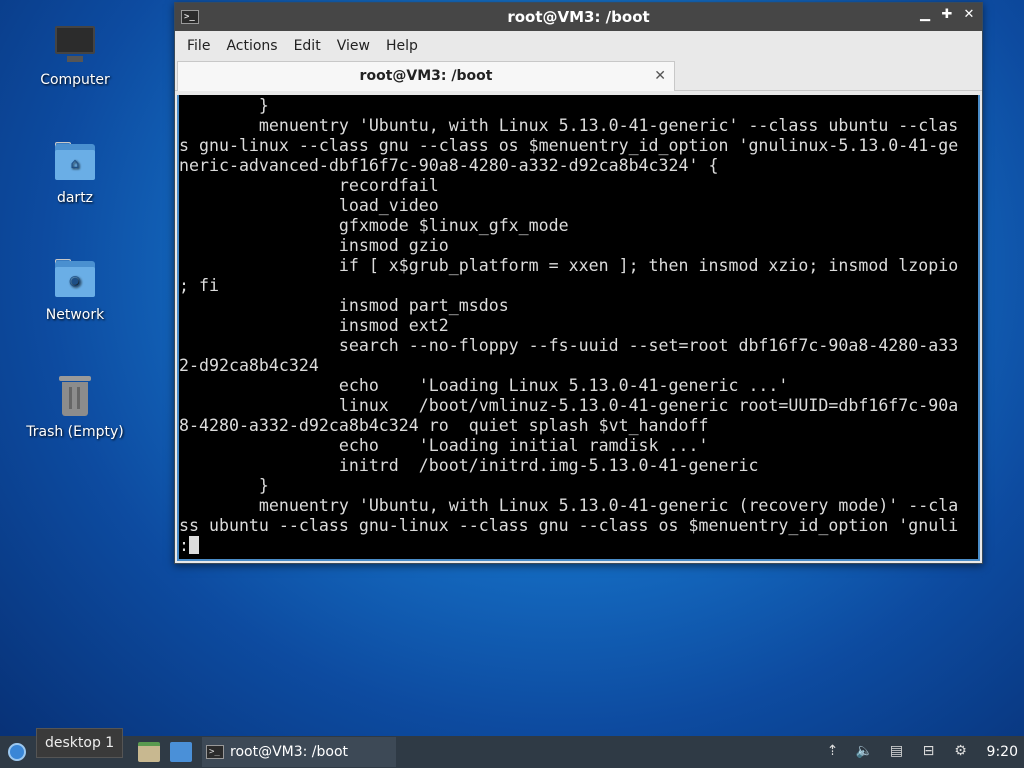 Image resolution: width=1024 pixels, height=768 pixels. What do you see at coordinates (947, 14) in the screenshot?
I see `maximize-button: ✚` at bounding box center [947, 14].